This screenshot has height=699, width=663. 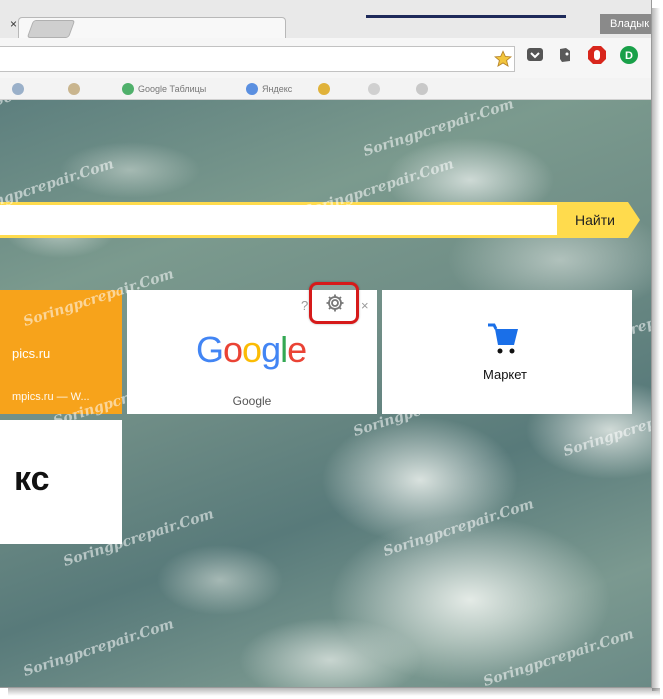 I want to click on tab-strip: × Владык, so click(x=325, y=19).